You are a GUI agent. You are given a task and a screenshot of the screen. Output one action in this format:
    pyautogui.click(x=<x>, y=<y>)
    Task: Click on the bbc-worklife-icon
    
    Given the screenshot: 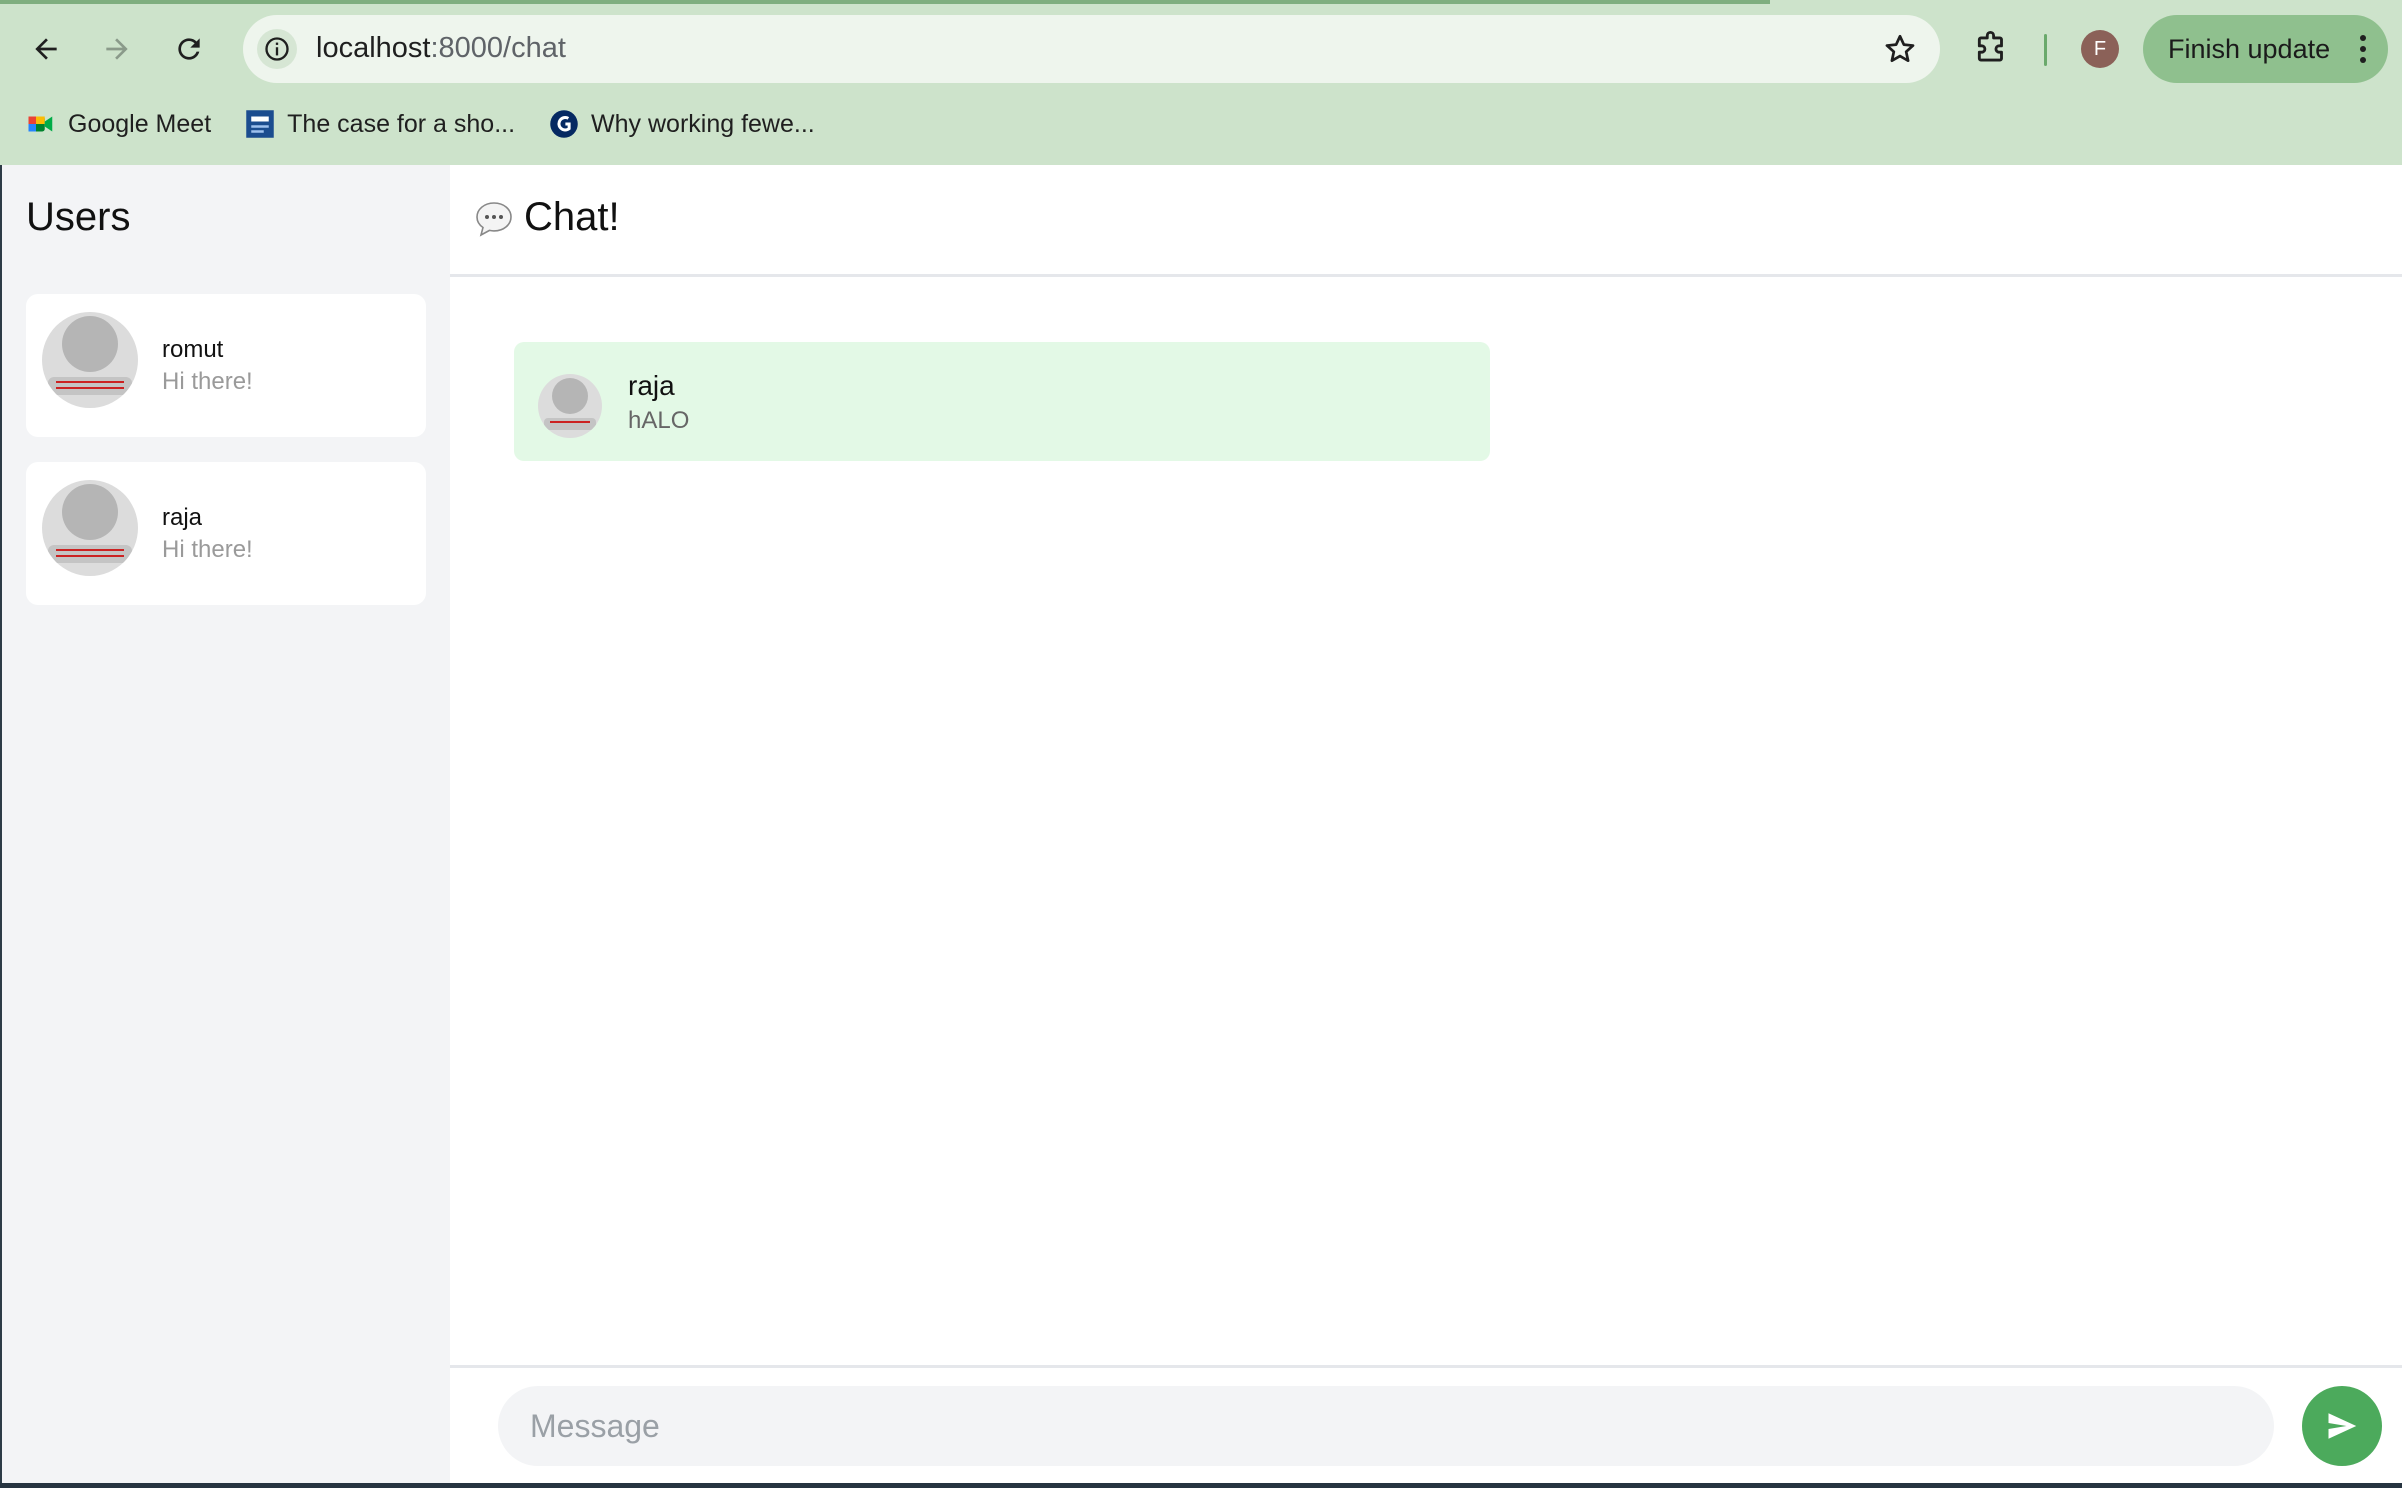 What is the action you would take?
    pyautogui.click(x=260, y=124)
    